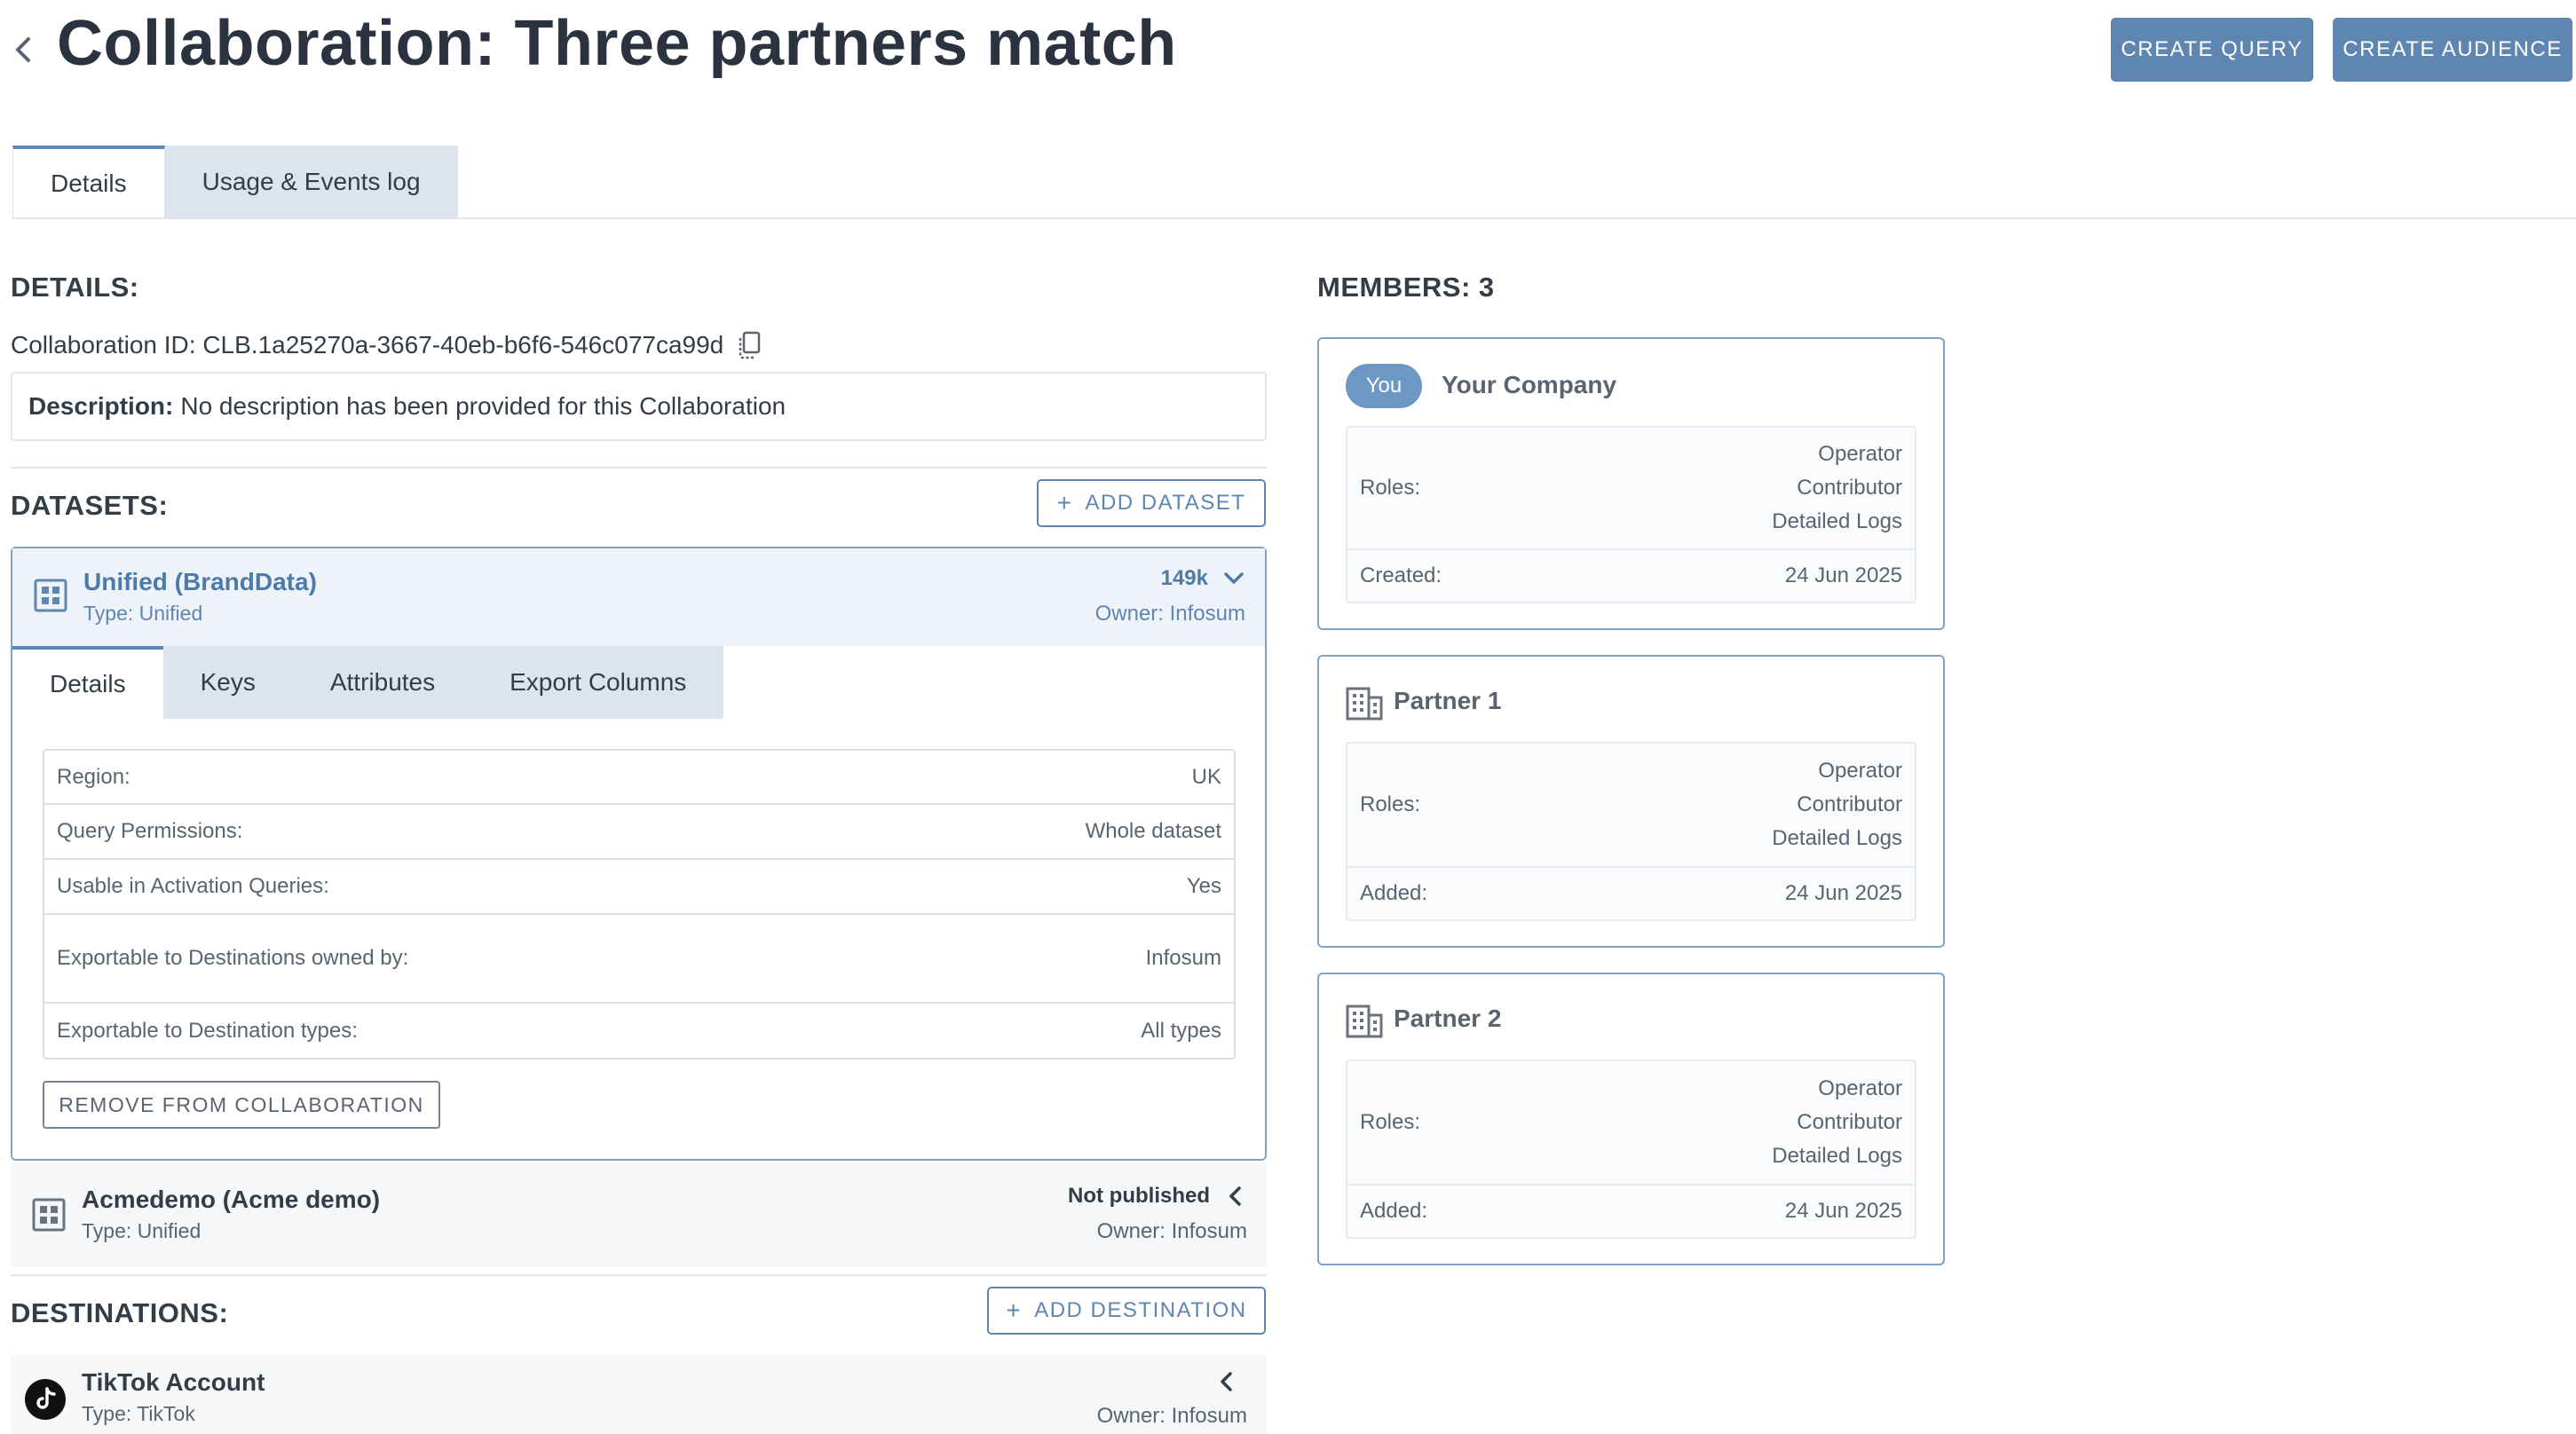 This screenshot has height=1434, width=2576. Describe the element at coordinates (1206, 776) in the screenshot. I see `property-value: UK` at that location.